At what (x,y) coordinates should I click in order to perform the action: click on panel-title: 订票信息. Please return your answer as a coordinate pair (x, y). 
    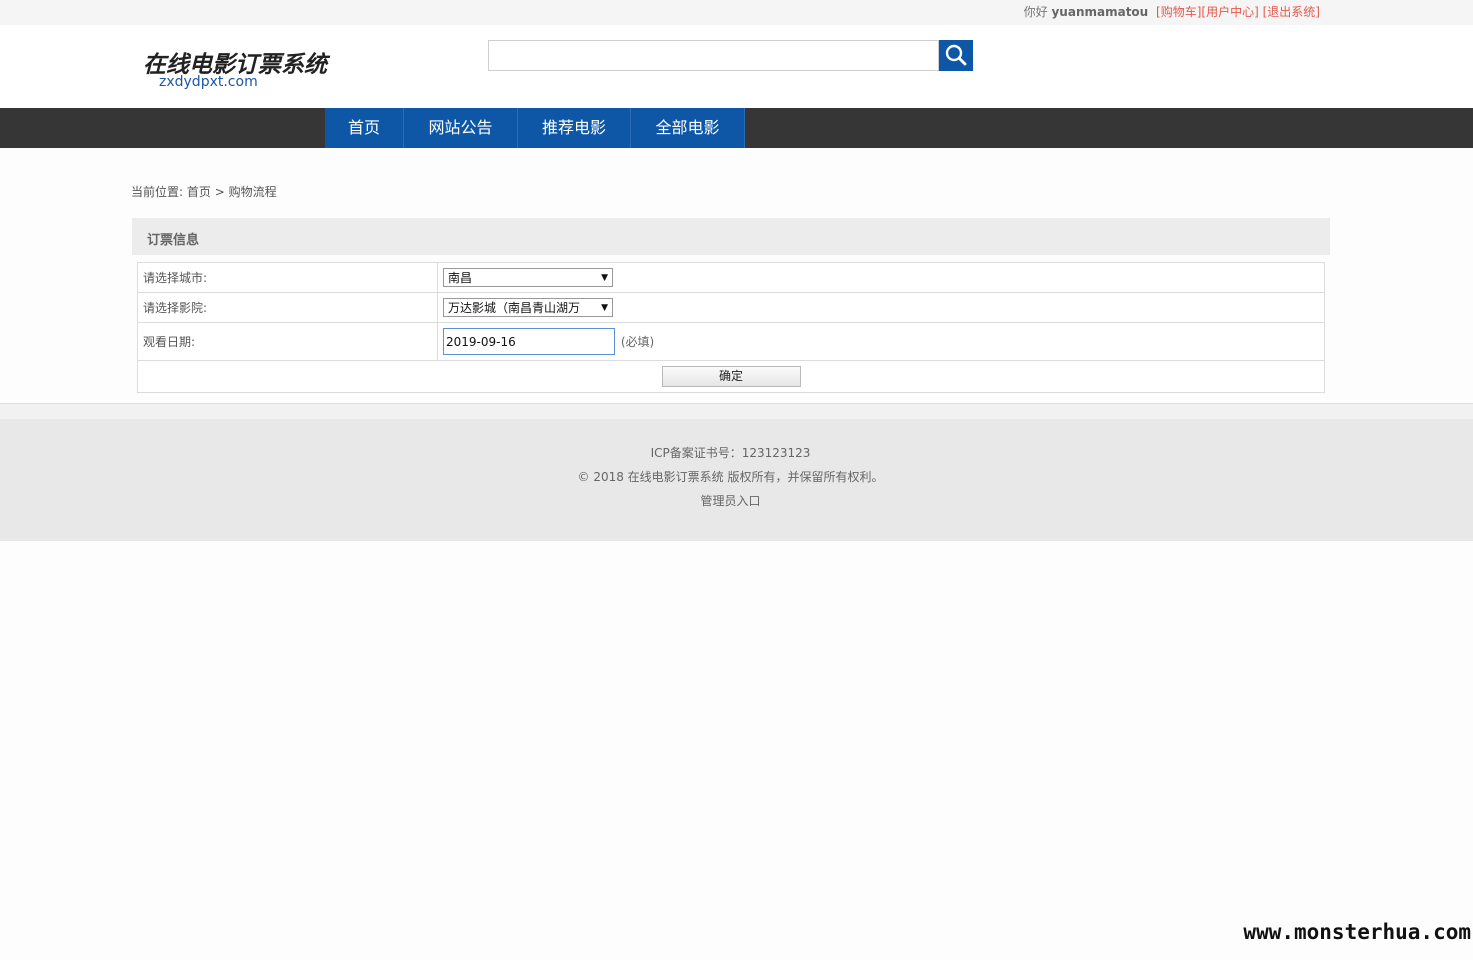
    Looking at the image, I should click on (173, 240).